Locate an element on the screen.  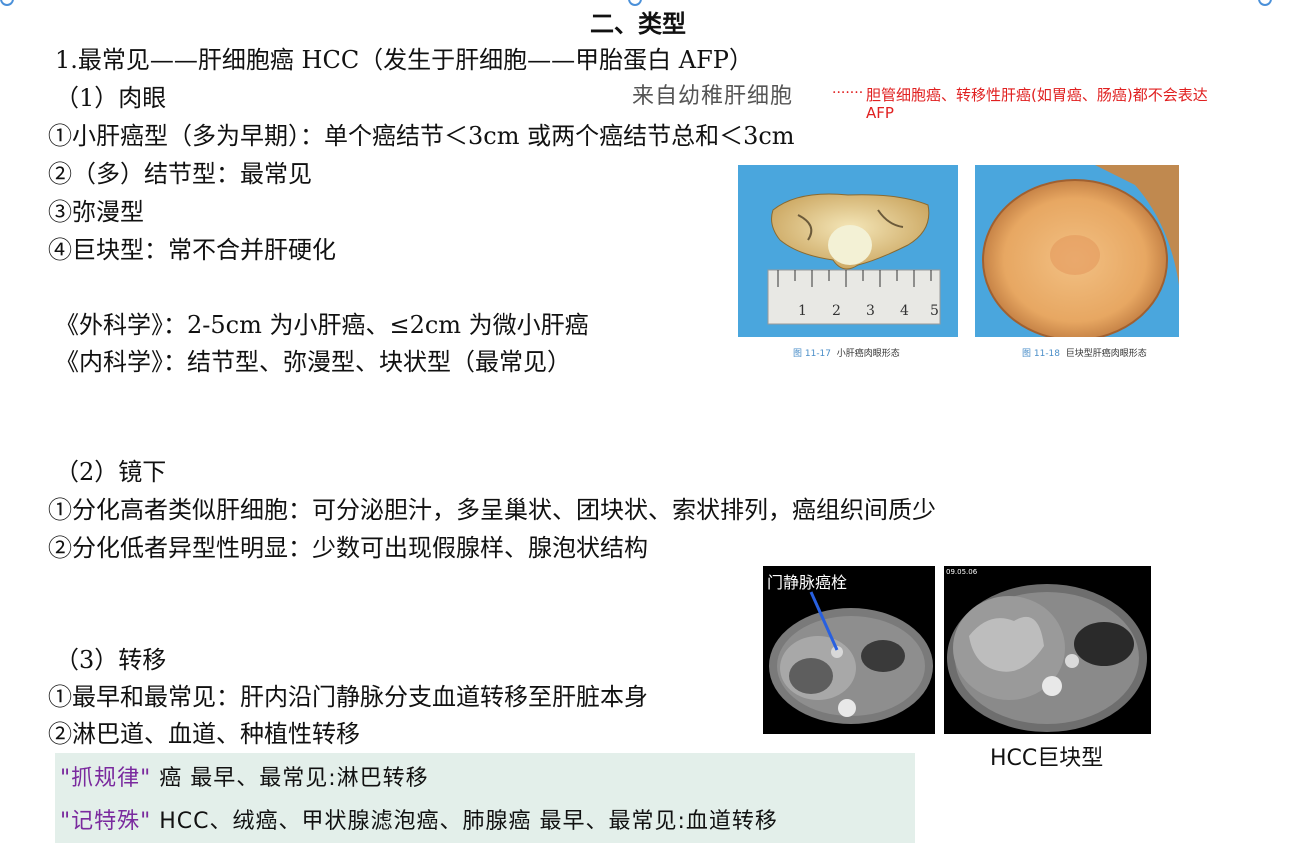
text-line-9: （2）镜下 is located at coordinates (111, 472).